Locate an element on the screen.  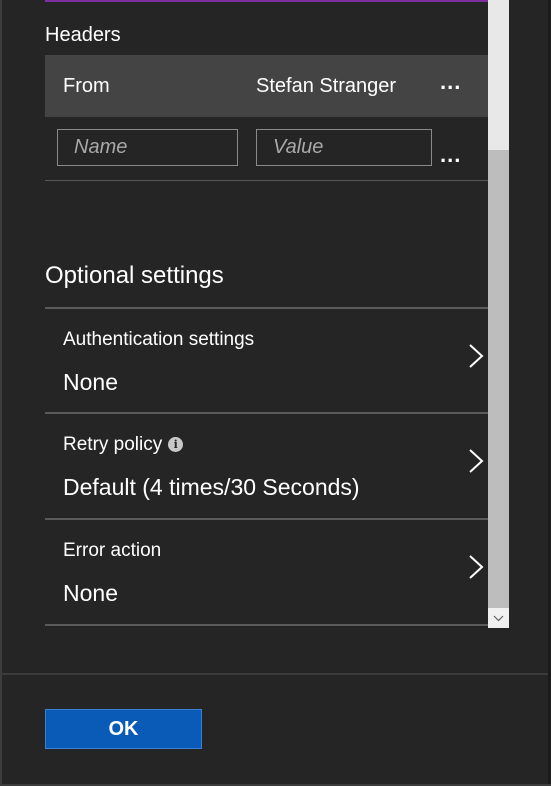
optional-settings-heading: Optional settings is located at coordinates (134, 275).